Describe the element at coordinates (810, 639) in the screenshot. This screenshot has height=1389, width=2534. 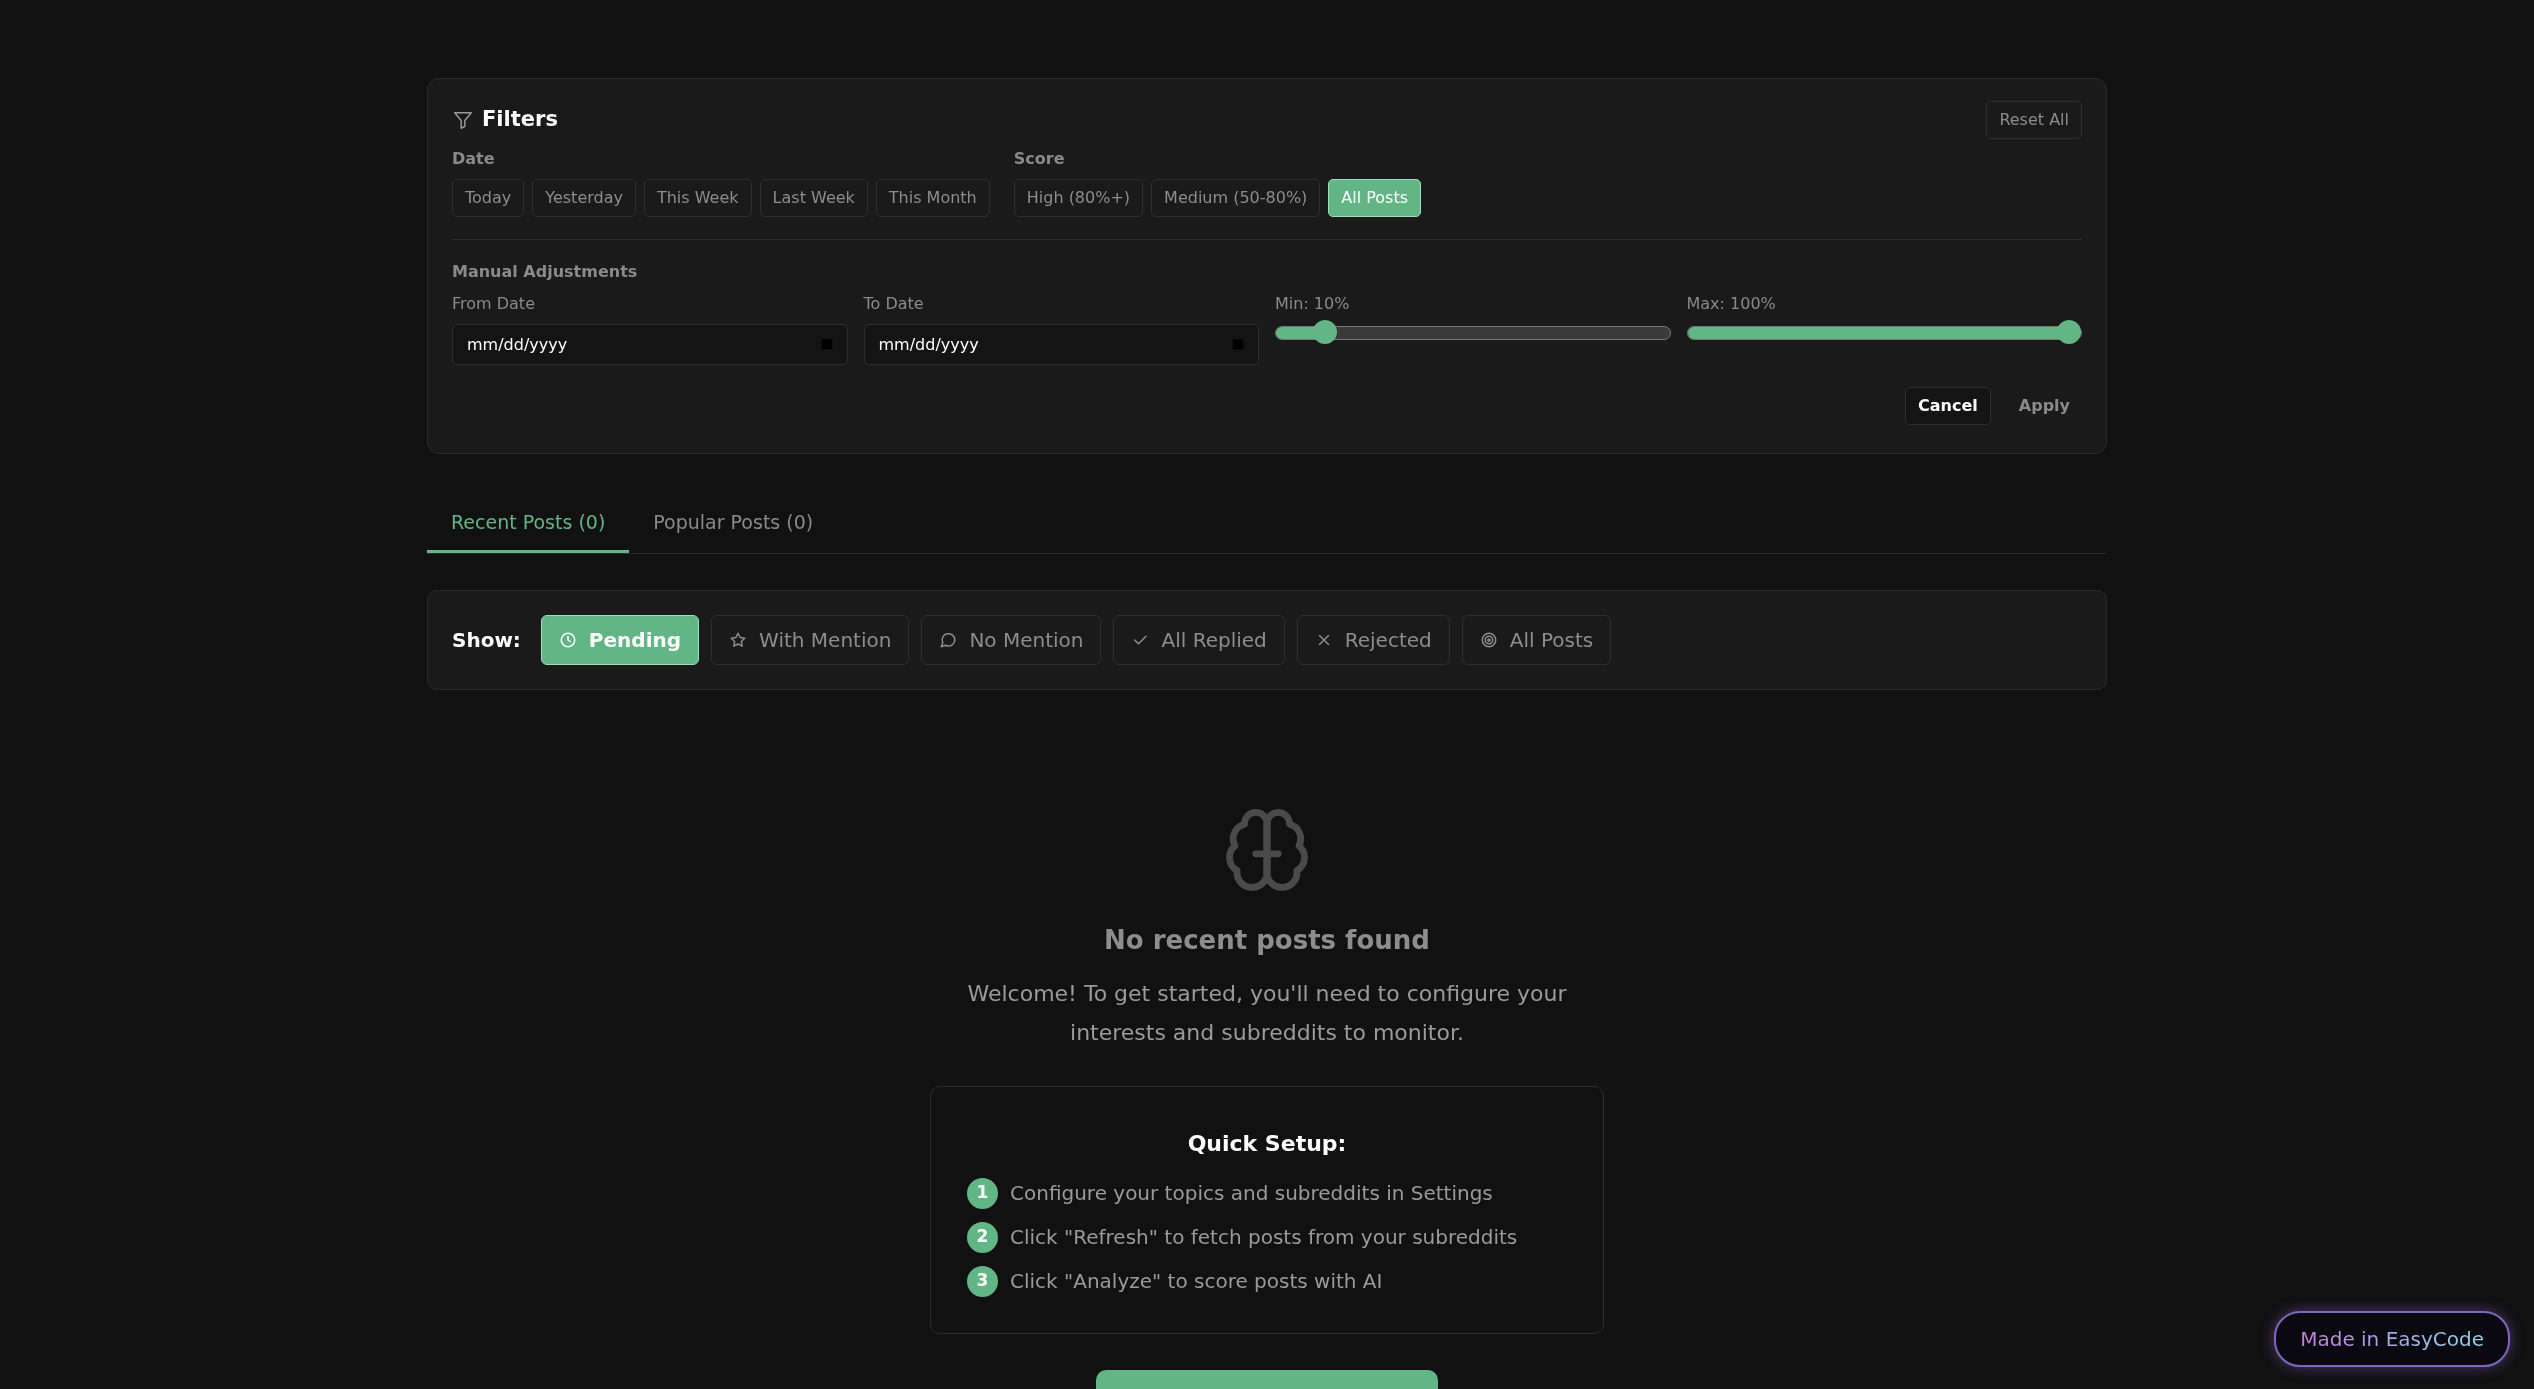
I see `status-filter-button: With Mention` at that location.